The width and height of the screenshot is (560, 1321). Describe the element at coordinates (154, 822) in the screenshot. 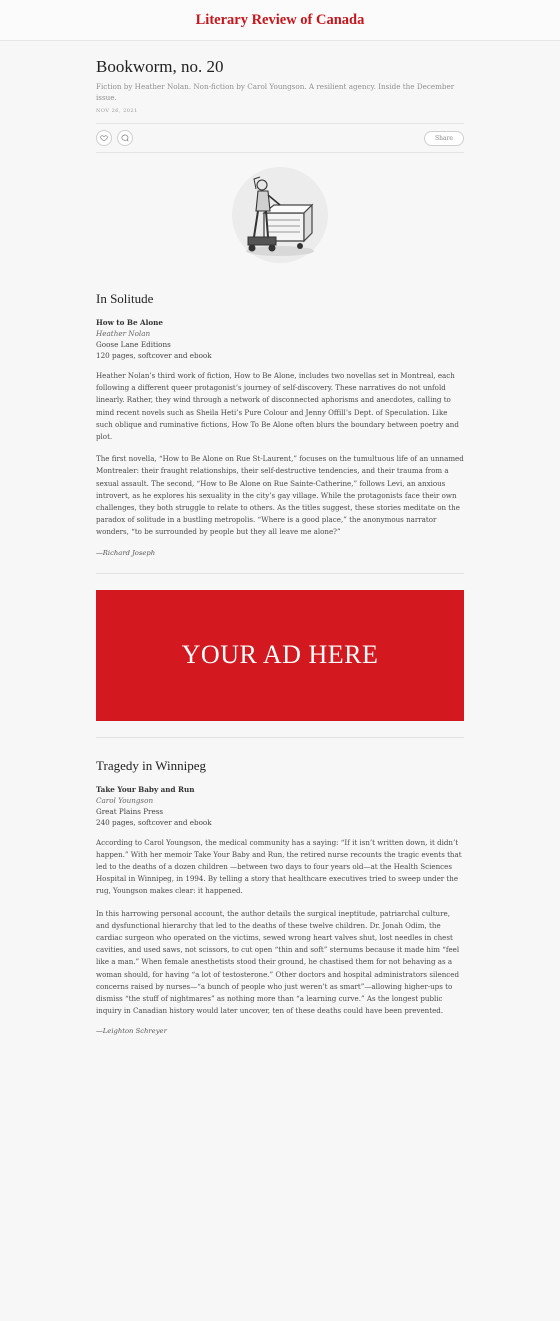

I see `book-format: 240 pages, softcover and ebook` at that location.